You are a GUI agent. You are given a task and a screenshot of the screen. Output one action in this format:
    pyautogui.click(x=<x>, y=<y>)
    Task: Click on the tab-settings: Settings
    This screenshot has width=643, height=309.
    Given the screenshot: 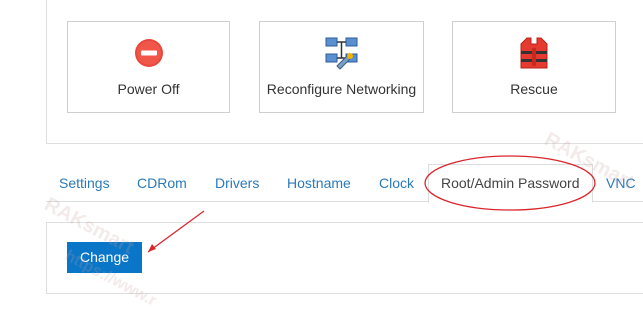 What is the action you would take?
    pyautogui.click(x=84, y=183)
    